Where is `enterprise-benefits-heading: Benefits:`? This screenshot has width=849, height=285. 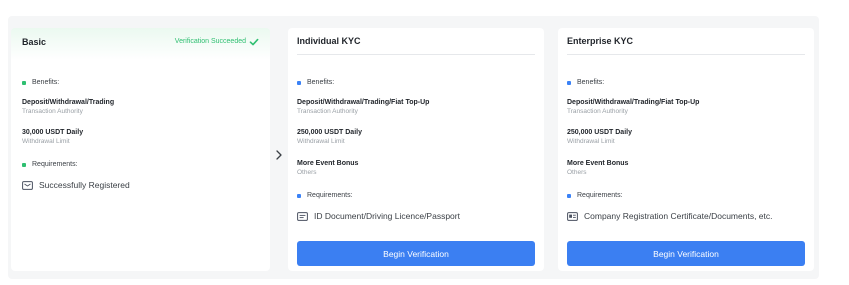
enterprise-benefits-heading: Benefits: is located at coordinates (585, 82).